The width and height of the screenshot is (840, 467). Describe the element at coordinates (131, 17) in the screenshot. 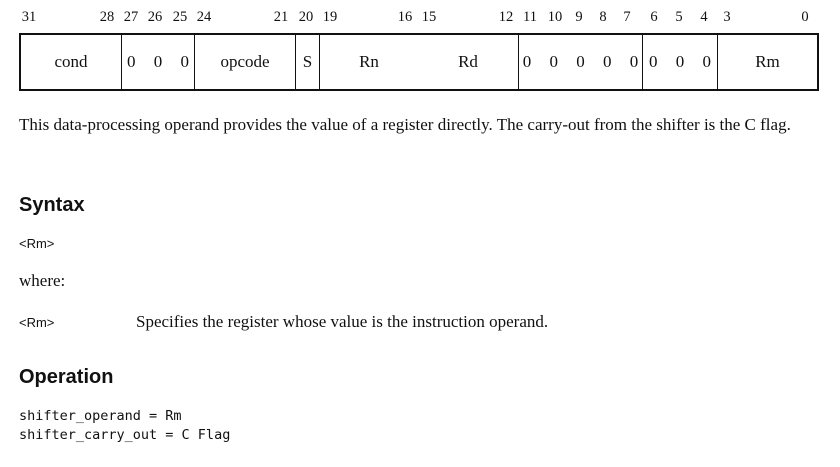

I see `bit-number: 27` at that location.